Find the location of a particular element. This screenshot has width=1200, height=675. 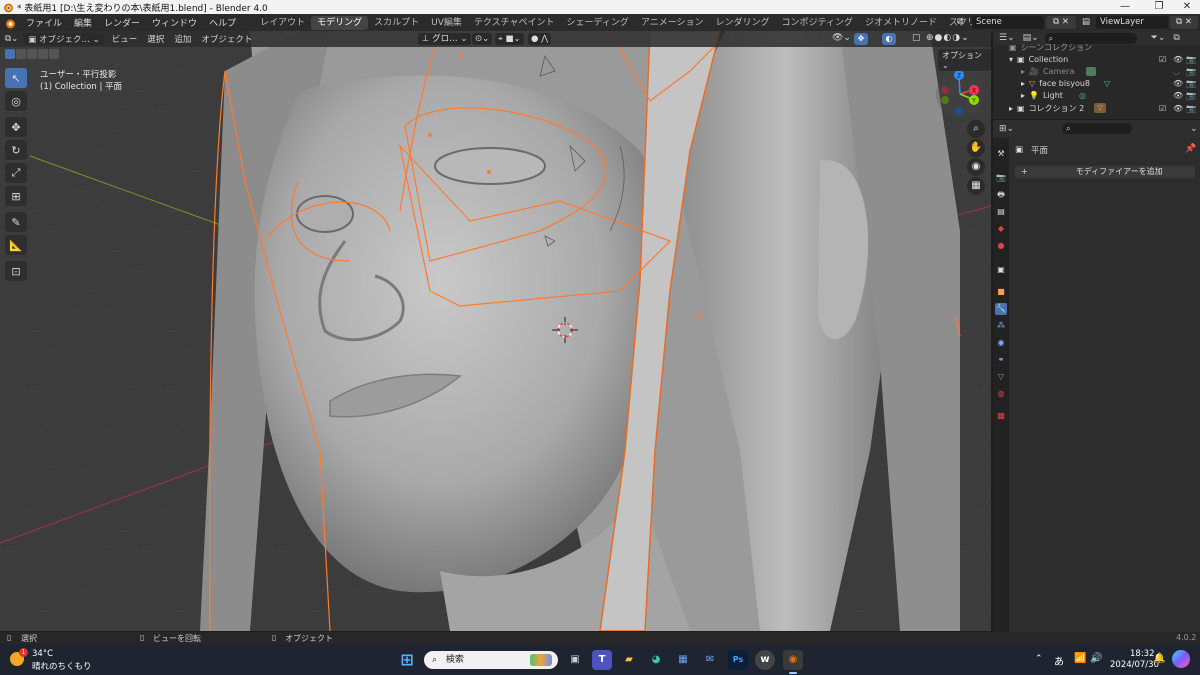

clock-time: 18:32 is located at coordinates (1142, 654).